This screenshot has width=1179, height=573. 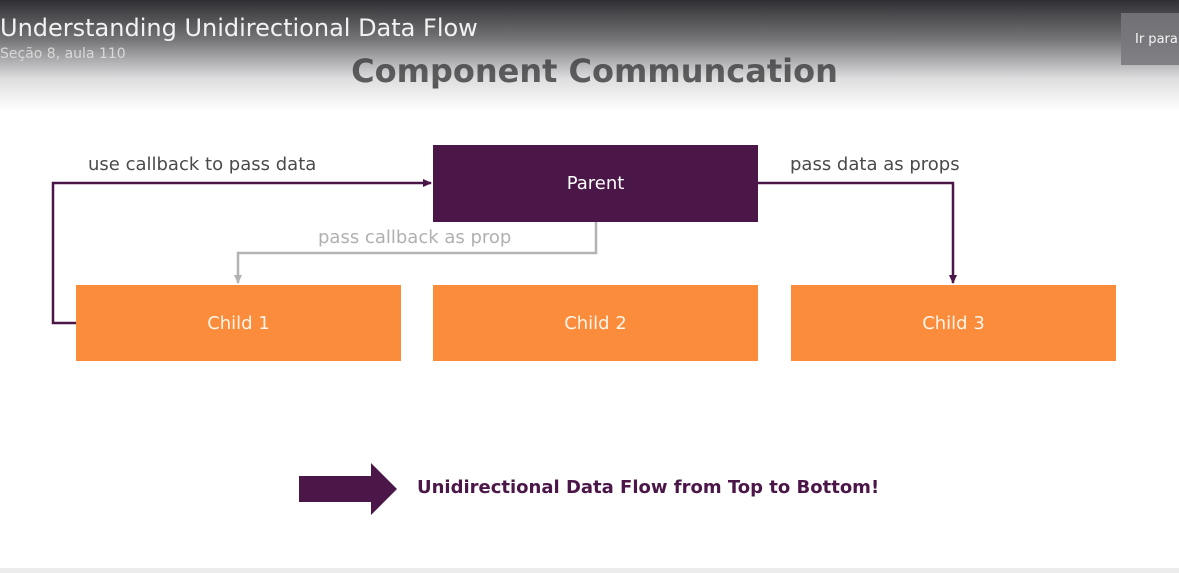 I want to click on child-box-1: Child 1, so click(x=238, y=323).